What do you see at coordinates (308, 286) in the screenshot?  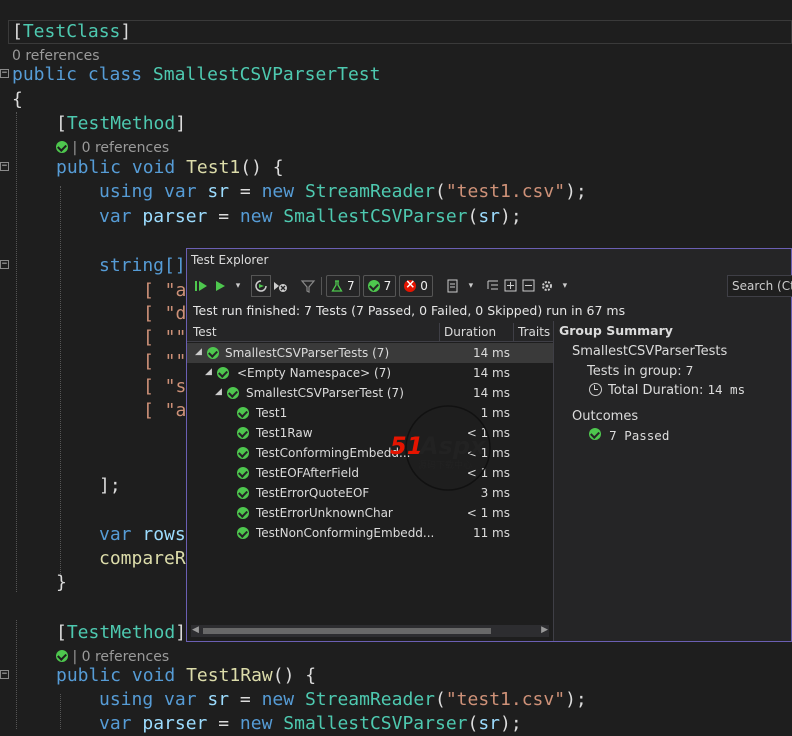 I see `filter-icon` at bounding box center [308, 286].